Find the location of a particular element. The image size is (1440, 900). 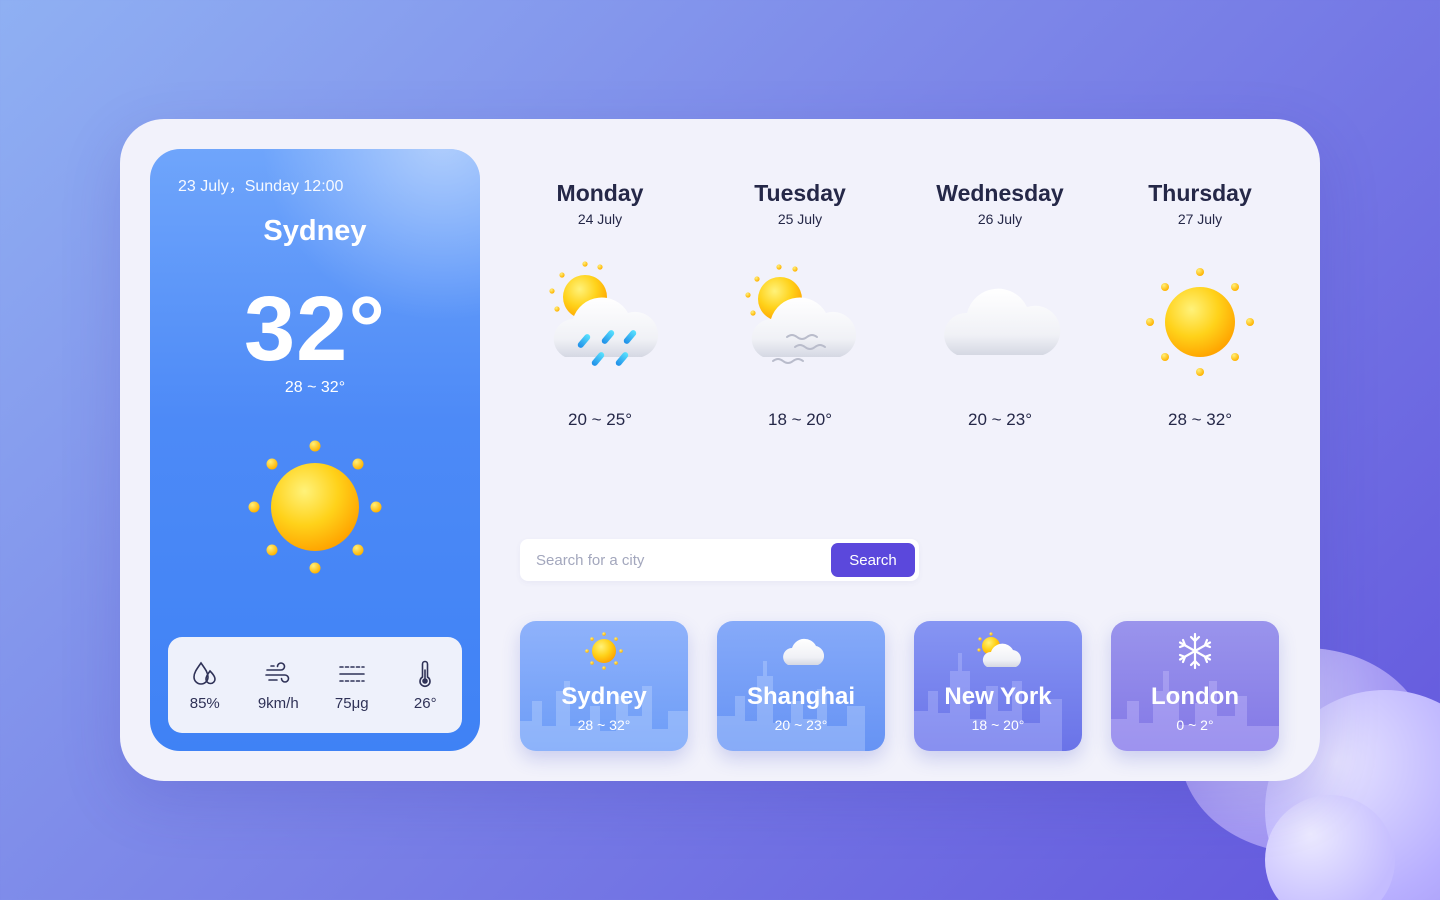

sun-cloud-wind-icon is located at coordinates (801, 314).